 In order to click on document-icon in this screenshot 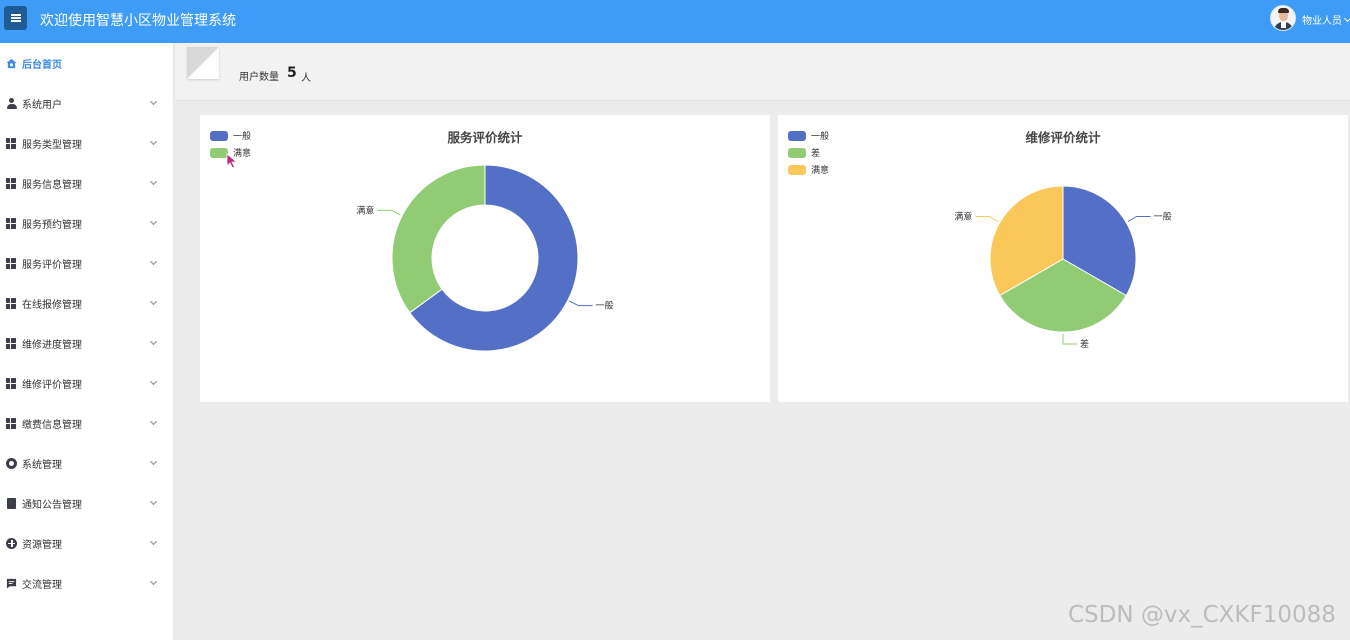, I will do `click(11, 503)`.